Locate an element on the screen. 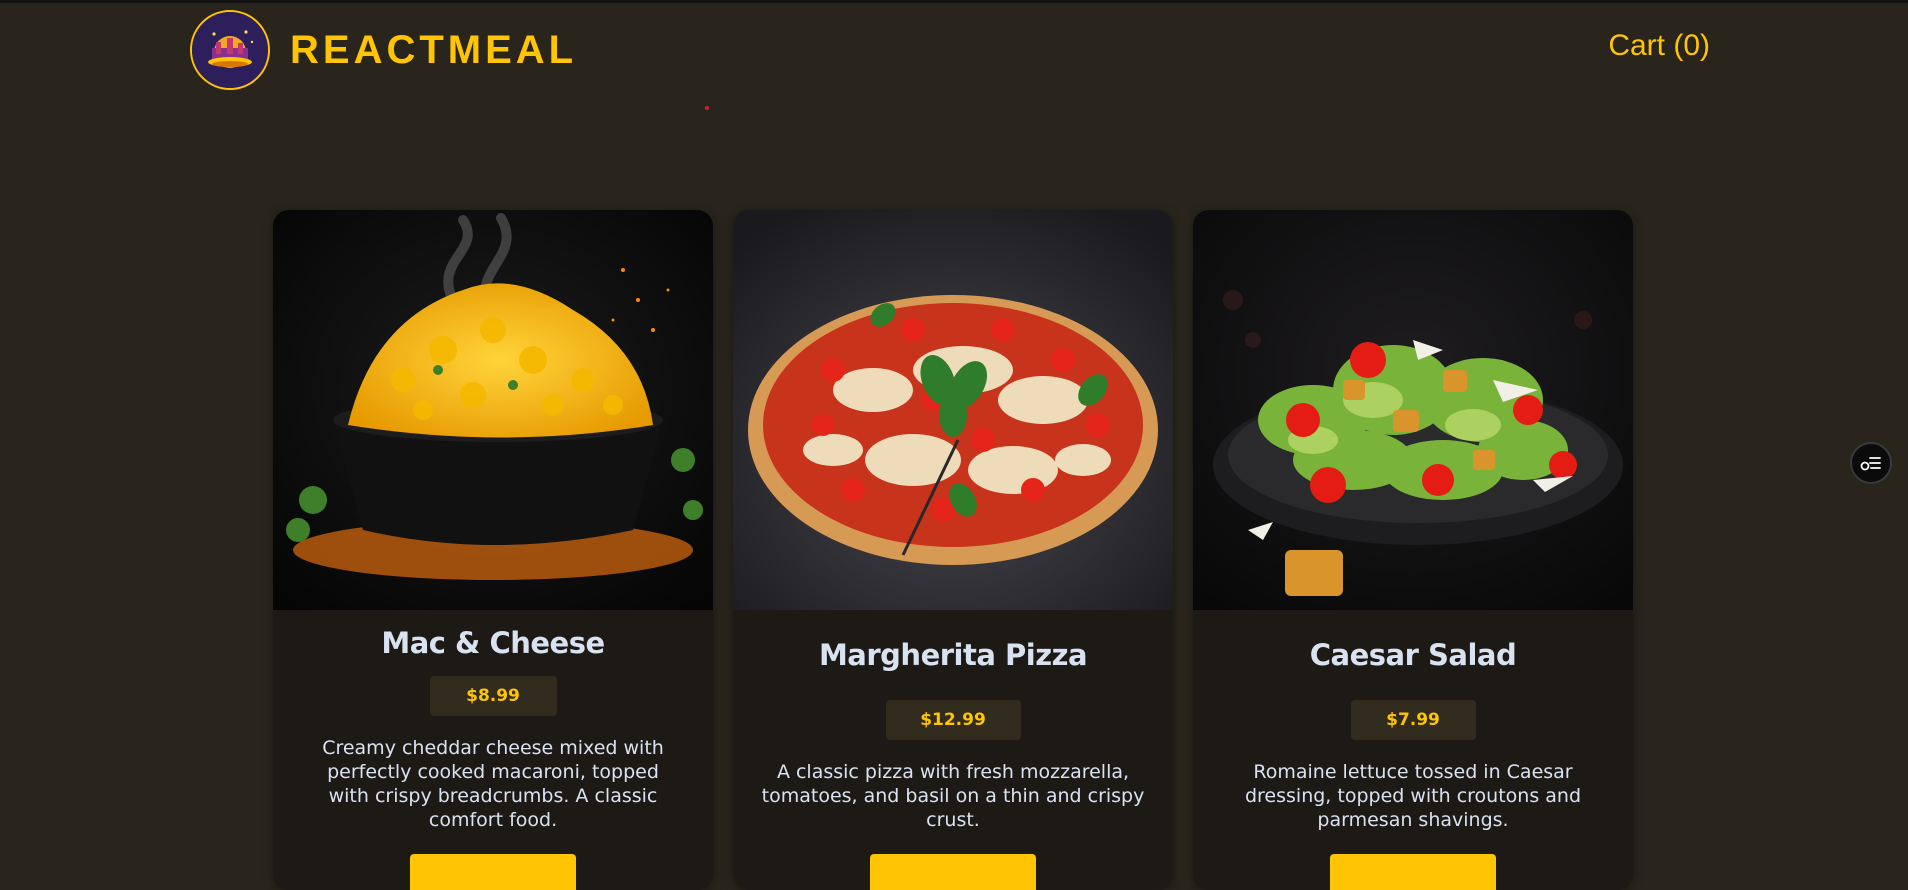 Image resolution: width=1908 pixels, height=890 pixels. meal-name: Margherita Pizza is located at coordinates (953, 655).